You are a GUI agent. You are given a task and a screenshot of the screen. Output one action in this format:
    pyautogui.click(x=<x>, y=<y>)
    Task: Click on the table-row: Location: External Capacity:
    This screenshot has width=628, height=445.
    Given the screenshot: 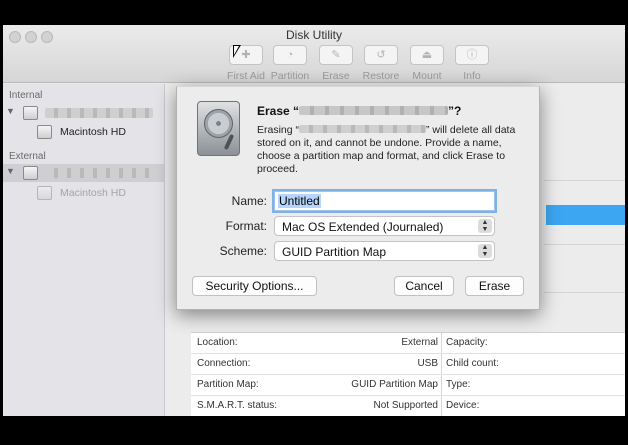 What is the action you would take?
    pyautogui.click(x=408, y=343)
    